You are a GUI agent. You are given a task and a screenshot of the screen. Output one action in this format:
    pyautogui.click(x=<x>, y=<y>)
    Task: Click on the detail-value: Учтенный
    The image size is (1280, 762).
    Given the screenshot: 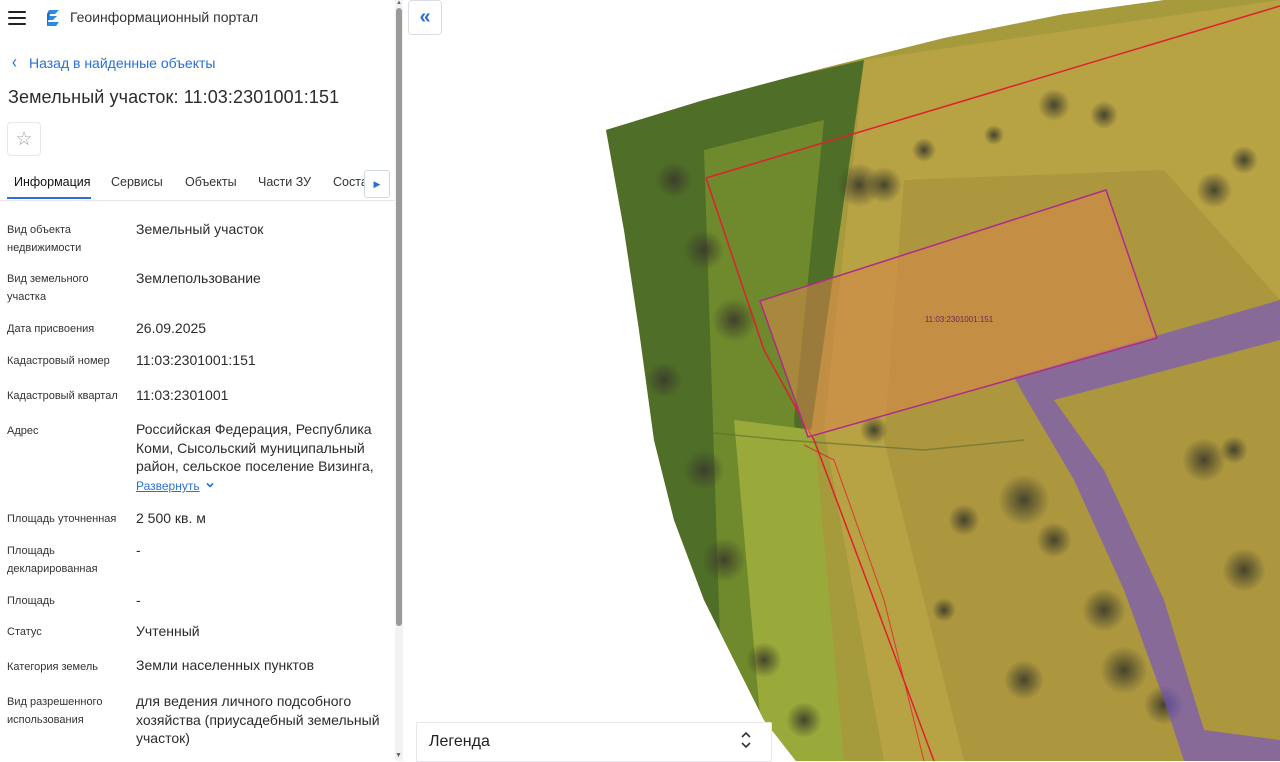 What is the action you would take?
    pyautogui.click(x=168, y=631)
    